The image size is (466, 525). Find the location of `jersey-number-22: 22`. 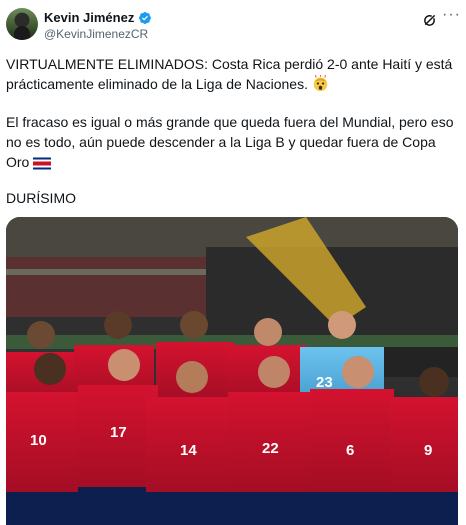

jersey-number-22: 22 is located at coordinates (270, 448).